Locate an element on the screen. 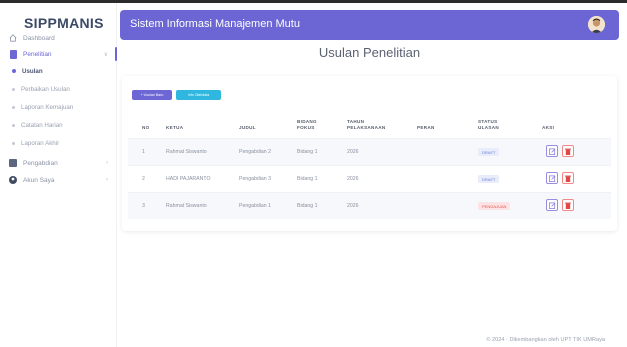 This screenshot has height=347, width=627. avatar is located at coordinates (596, 24).